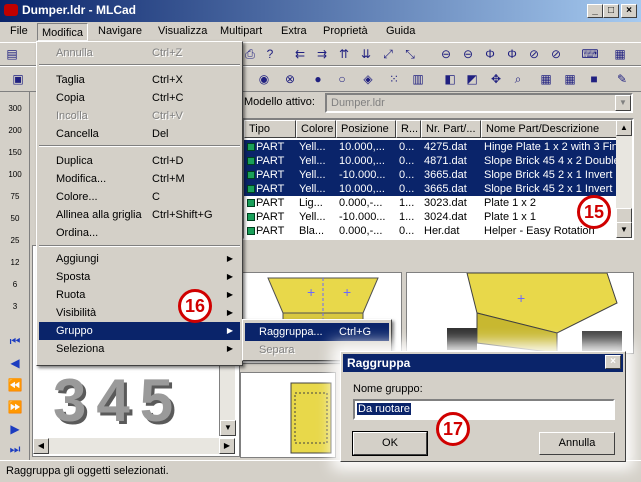 The image size is (641, 482). What do you see at coordinates (15, 449) in the screenshot?
I see `last-step-icon: ⏭` at bounding box center [15, 449].